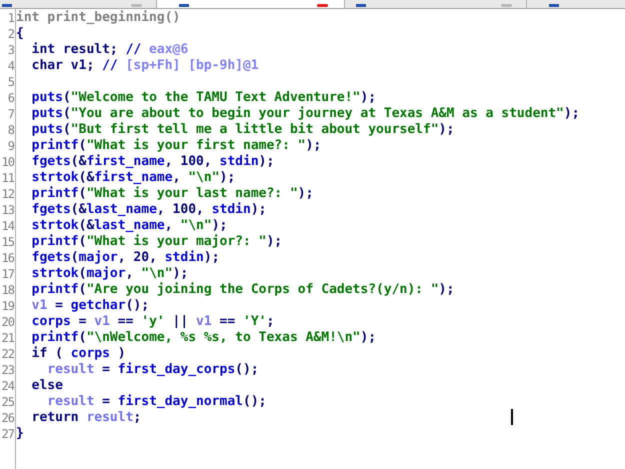 The height and width of the screenshot is (469, 625). I want to click on code-line: result = first_day_normal();, so click(156, 402).